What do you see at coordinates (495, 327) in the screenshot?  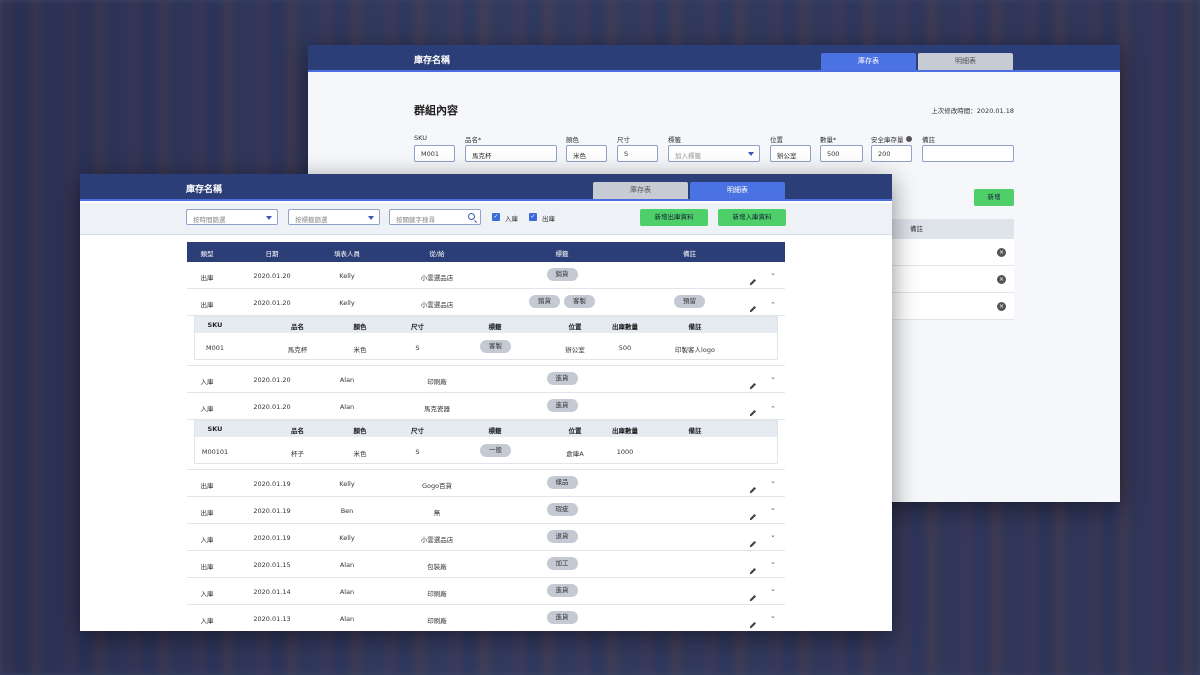 I see `detail-col-header: 標籤` at bounding box center [495, 327].